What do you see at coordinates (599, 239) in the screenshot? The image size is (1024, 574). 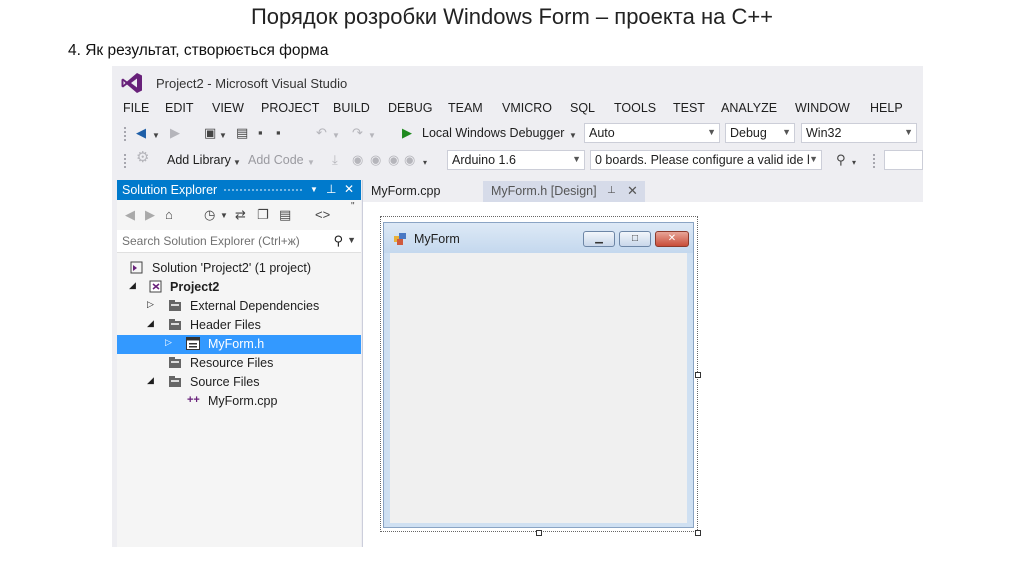 I see `minimize-button: ▁` at bounding box center [599, 239].